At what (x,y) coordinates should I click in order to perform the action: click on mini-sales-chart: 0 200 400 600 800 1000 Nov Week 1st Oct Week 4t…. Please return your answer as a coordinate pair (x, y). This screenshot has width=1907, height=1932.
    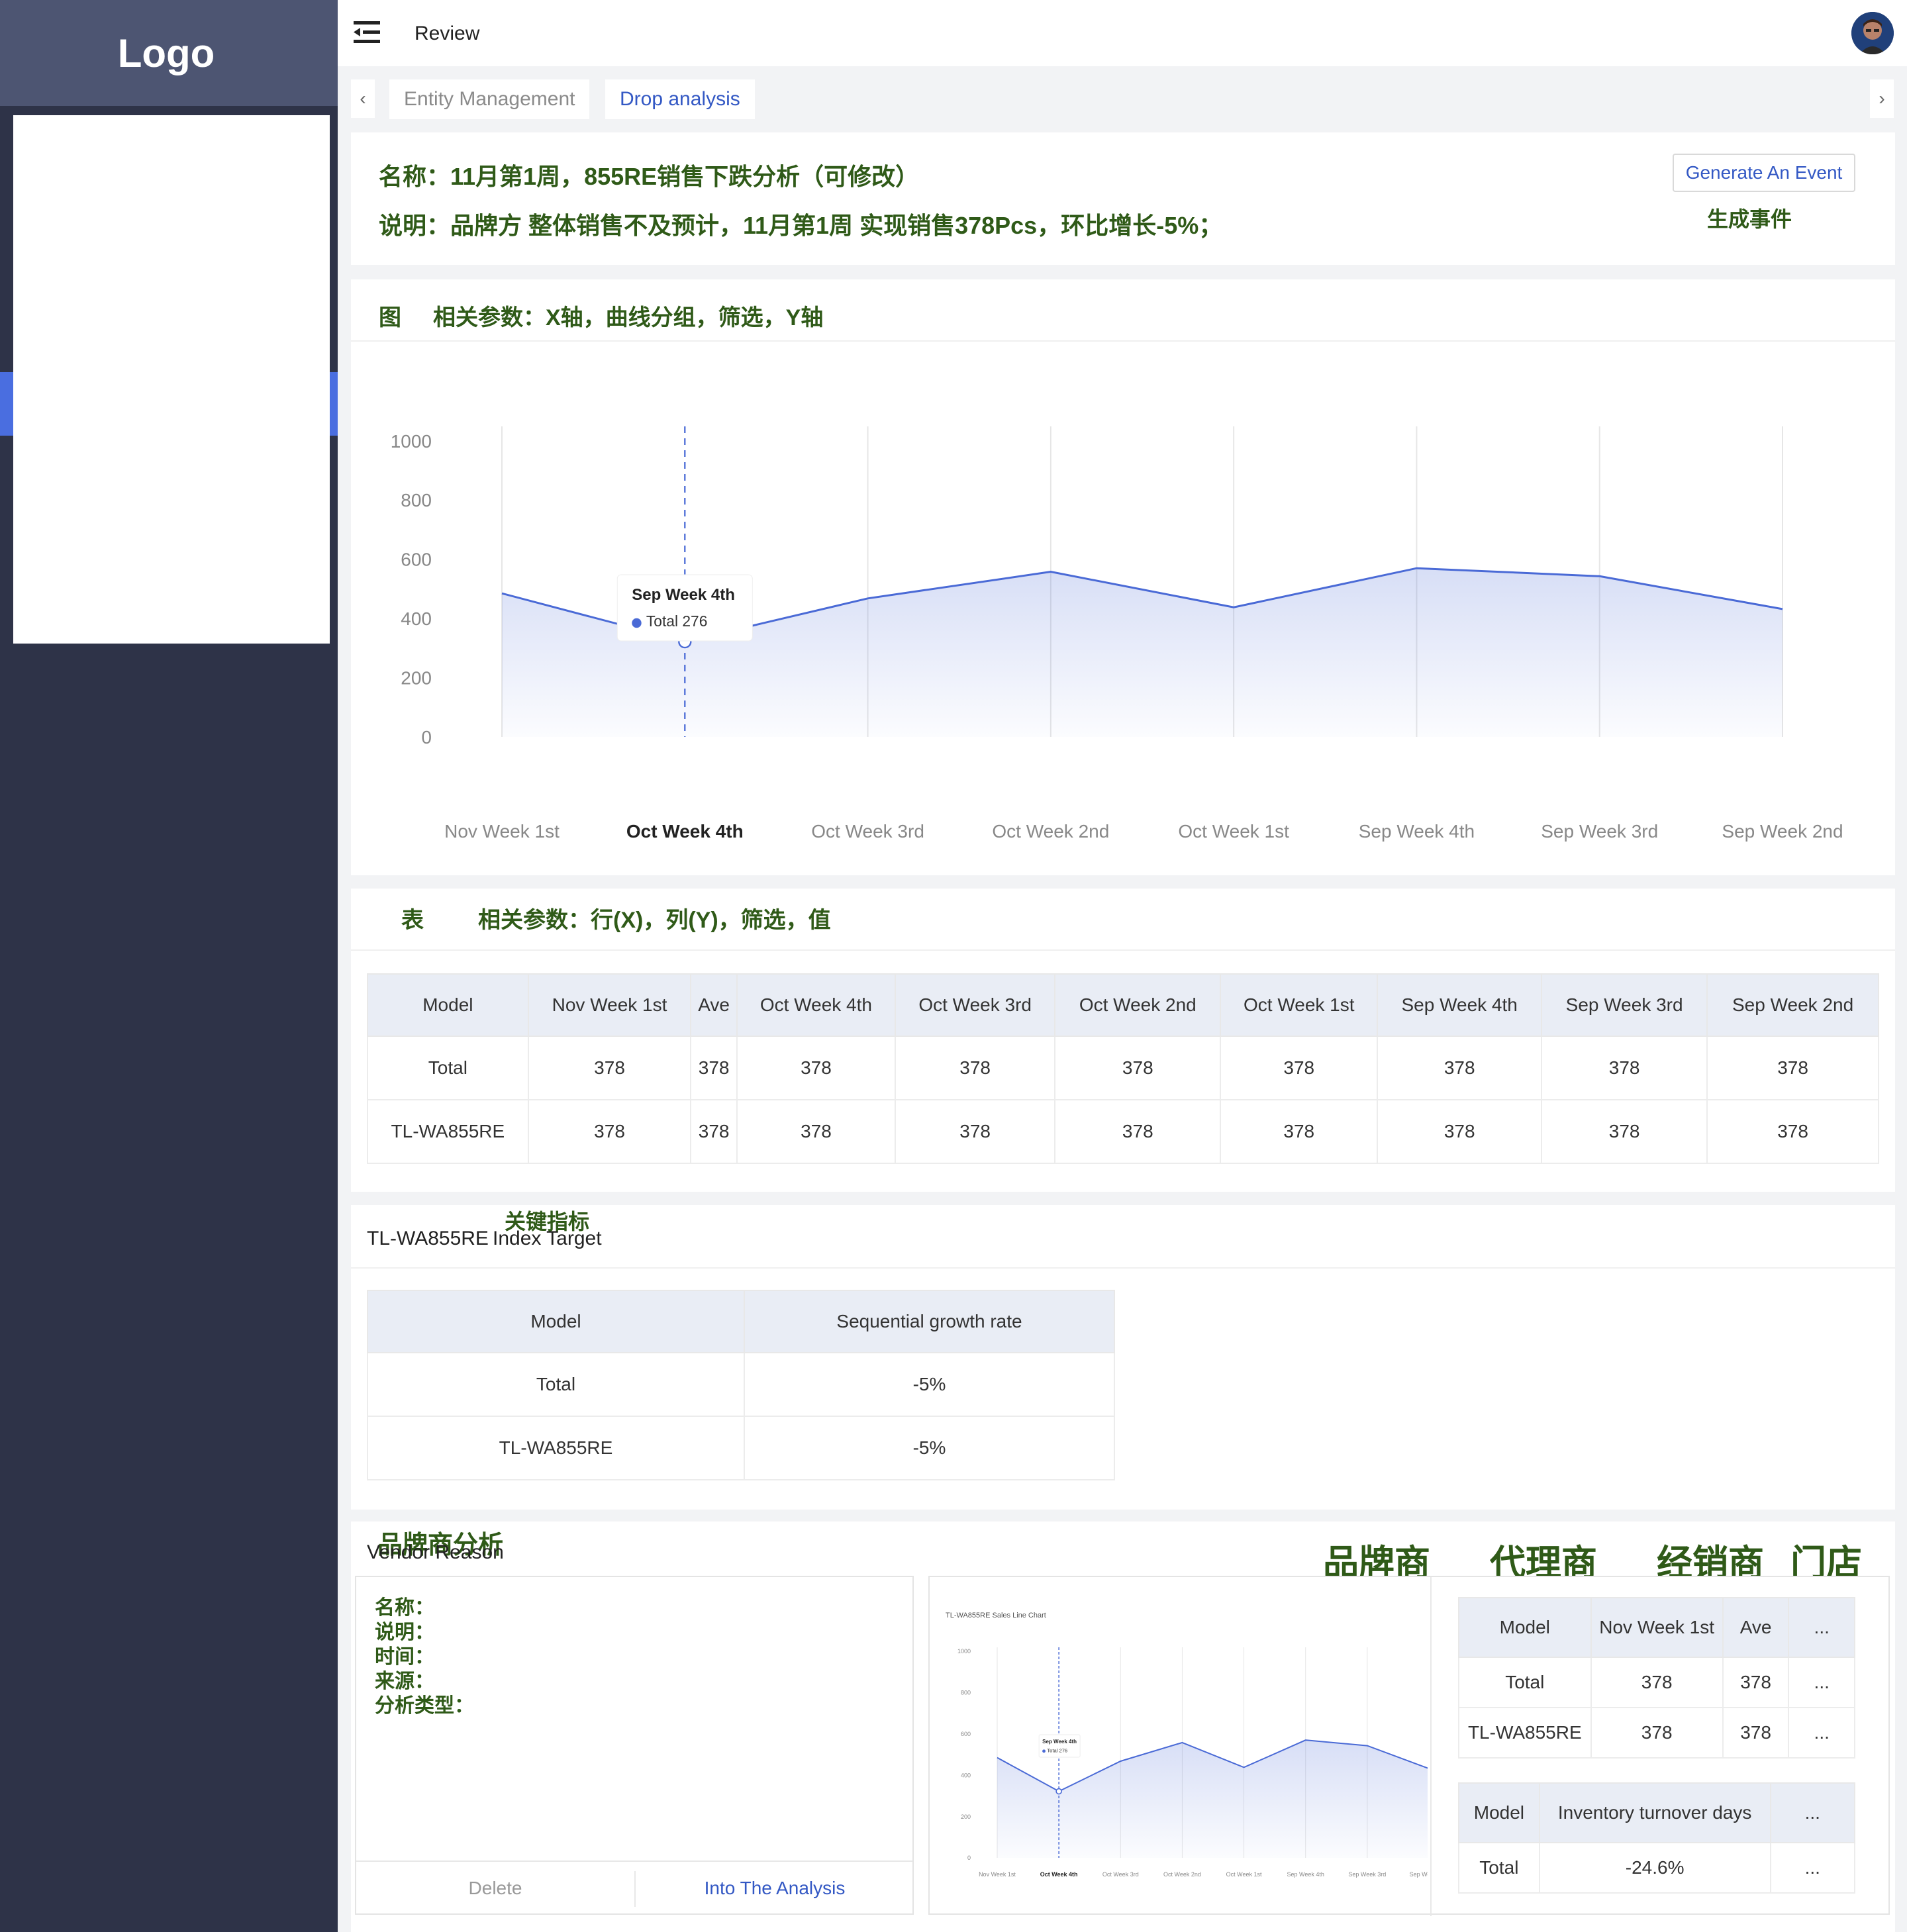
    Looking at the image, I should click on (1192, 1762).